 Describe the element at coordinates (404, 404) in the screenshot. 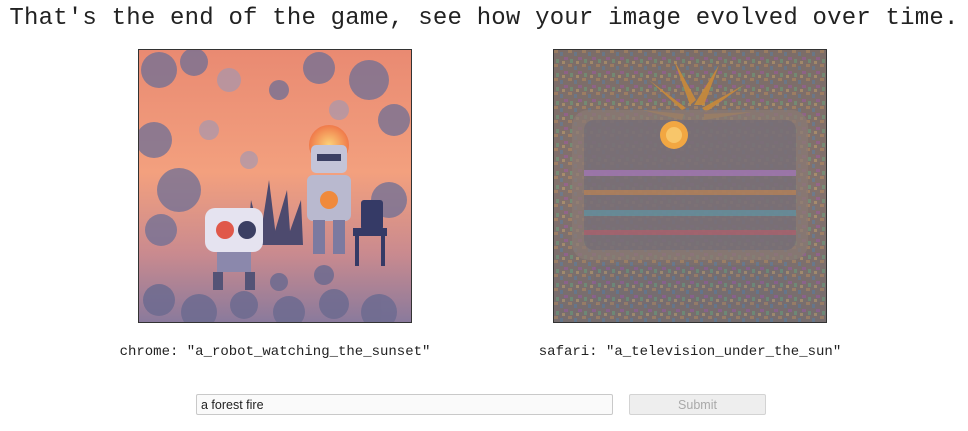

I see `prompt-input` at that location.